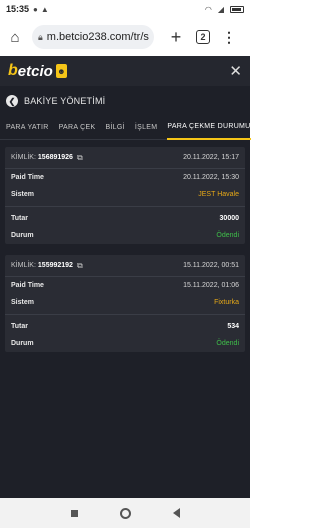 The width and height of the screenshot is (320, 528). I want to click on system-value: JEST Havale, so click(218, 194).